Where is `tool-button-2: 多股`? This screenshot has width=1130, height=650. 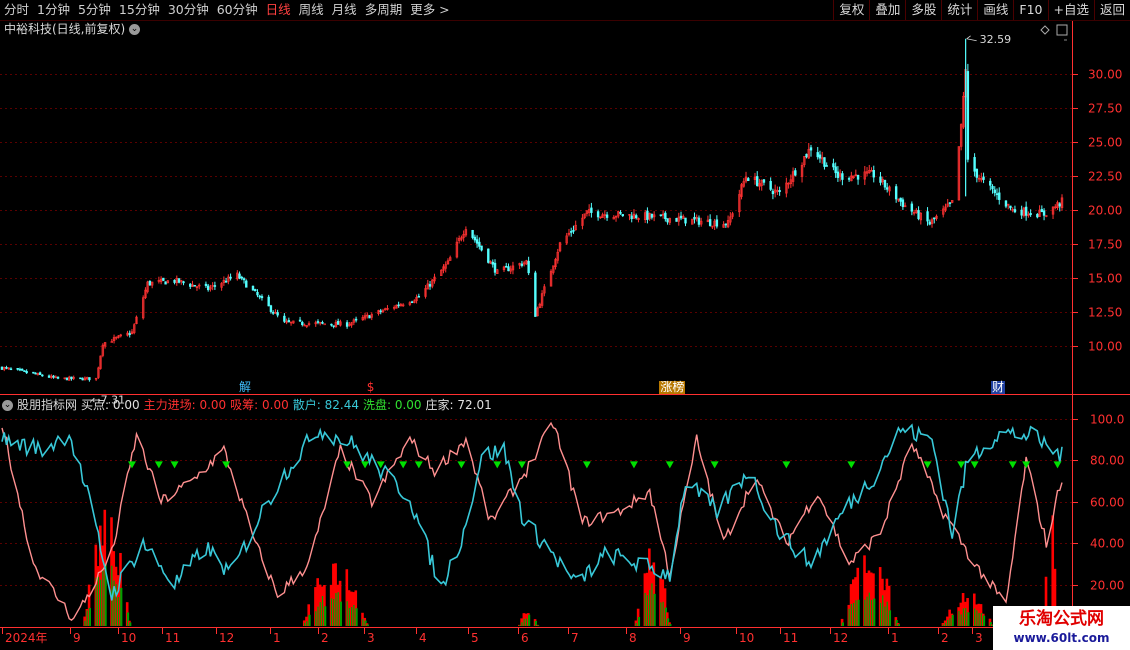
tool-button-2: 多股 is located at coordinates (923, 10).